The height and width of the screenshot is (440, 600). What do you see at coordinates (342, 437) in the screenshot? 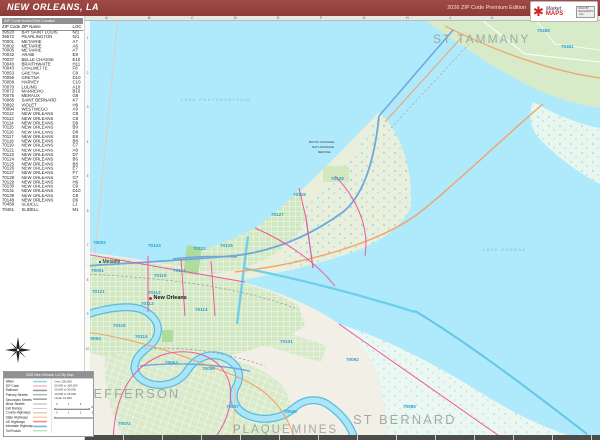
I see `map-bottom-neatline` at bounding box center [342, 437].